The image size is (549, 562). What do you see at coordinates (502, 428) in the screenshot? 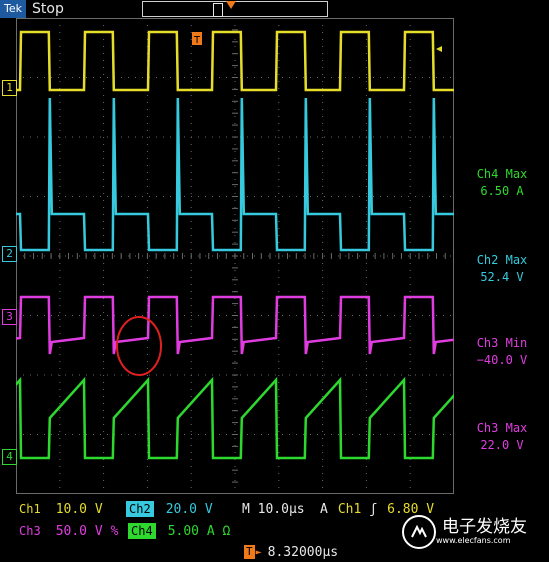
I see `measurement-label: Ch3 Max` at bounding box center [502, 428].